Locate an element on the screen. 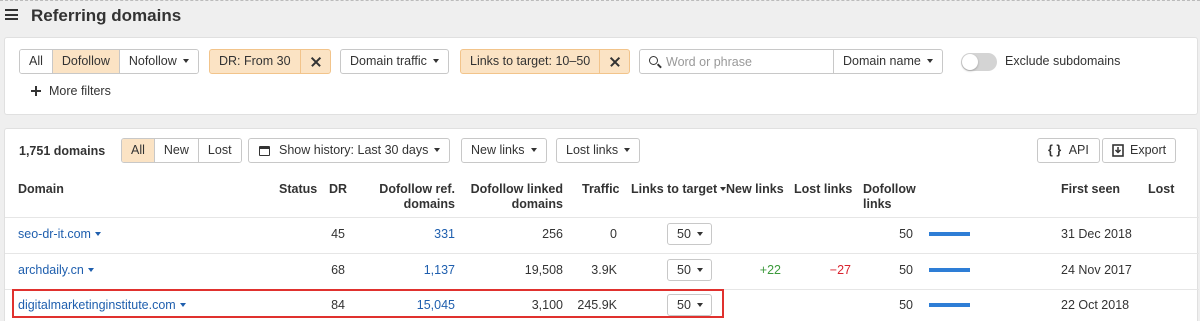 This screenshot has height=321, width=1200. links-to-target-chip: Links to target: 10–50 is located at coordinates (545, 61).